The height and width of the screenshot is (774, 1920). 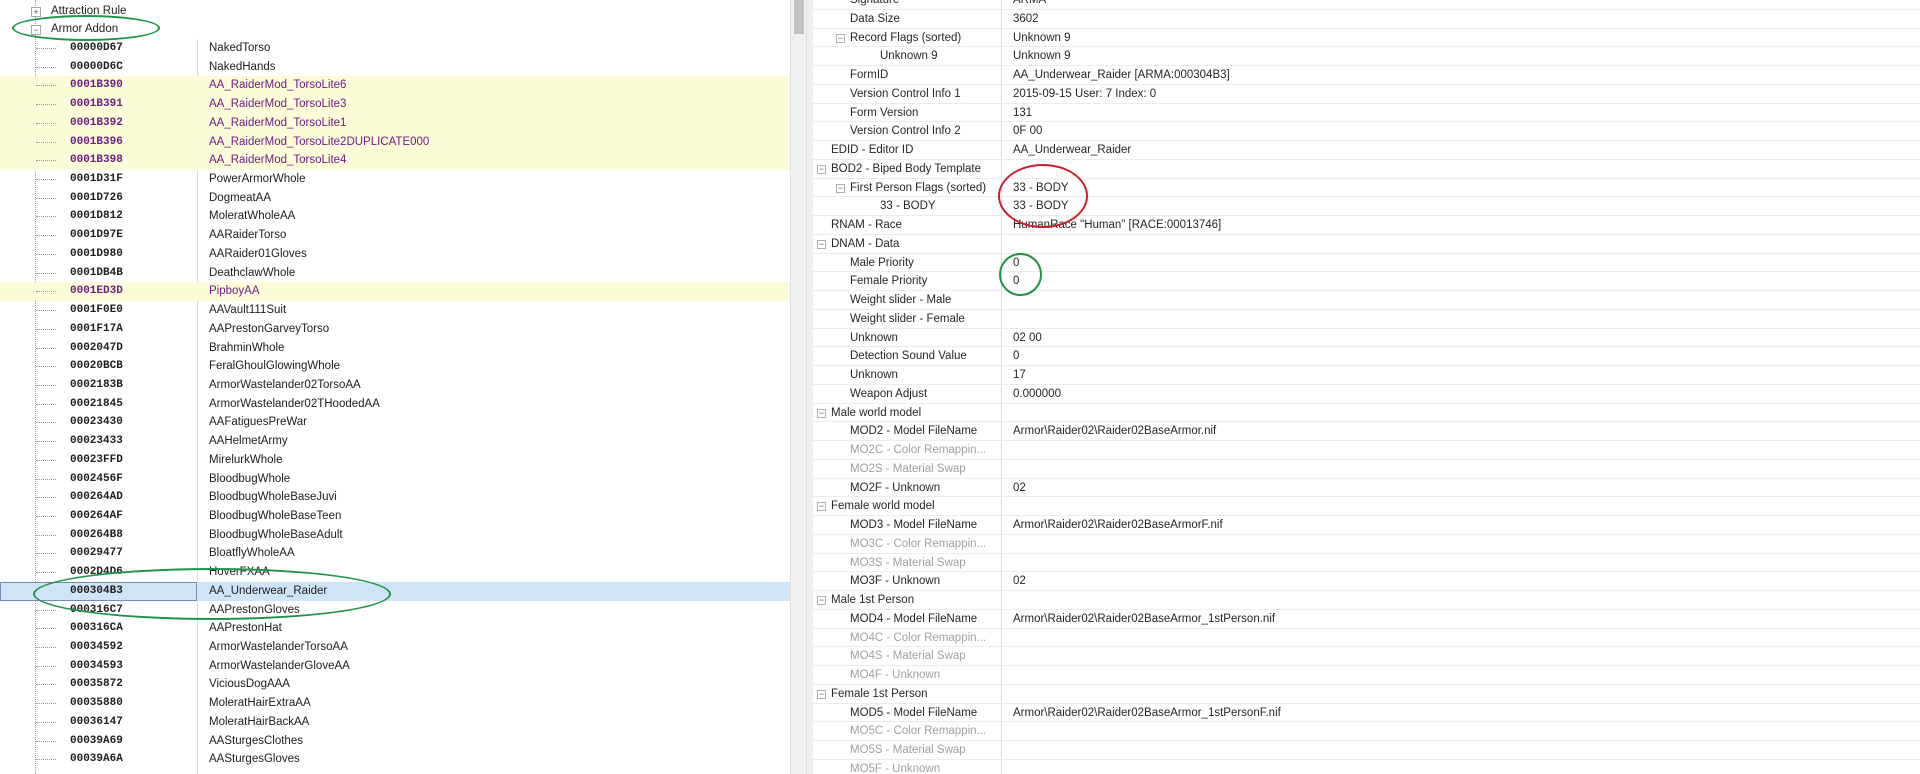 I want to click on field-value: Armor\Raider02\Raider02BaseArmor.nif, so click(x=1115, y=431).